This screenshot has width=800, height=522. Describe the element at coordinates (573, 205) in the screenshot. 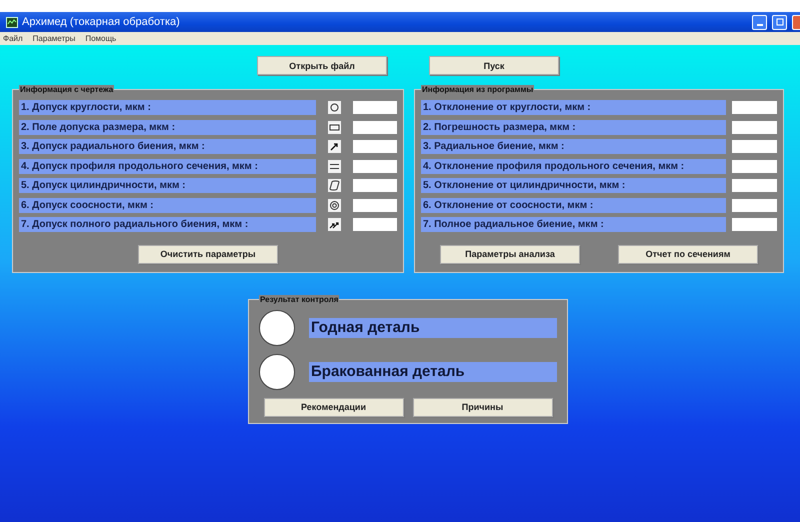

I see `parameter-label: 6. Отклонение от соосности, мкм :` at that location.